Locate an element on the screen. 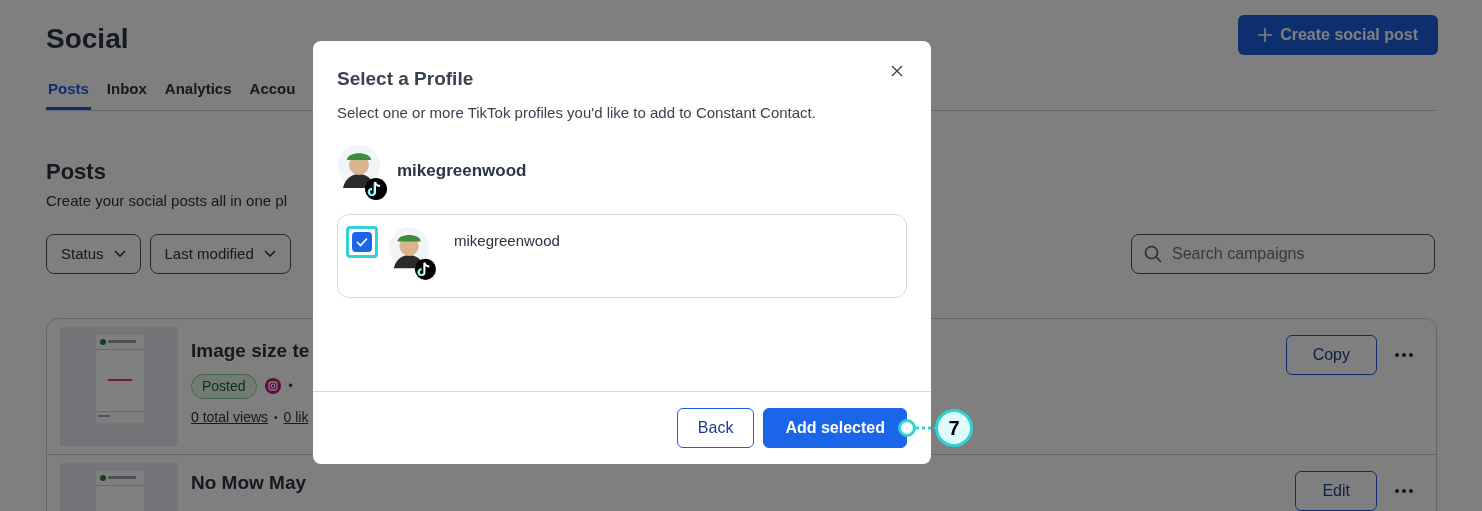  tab: Accou is located at coordinates (272, 94).